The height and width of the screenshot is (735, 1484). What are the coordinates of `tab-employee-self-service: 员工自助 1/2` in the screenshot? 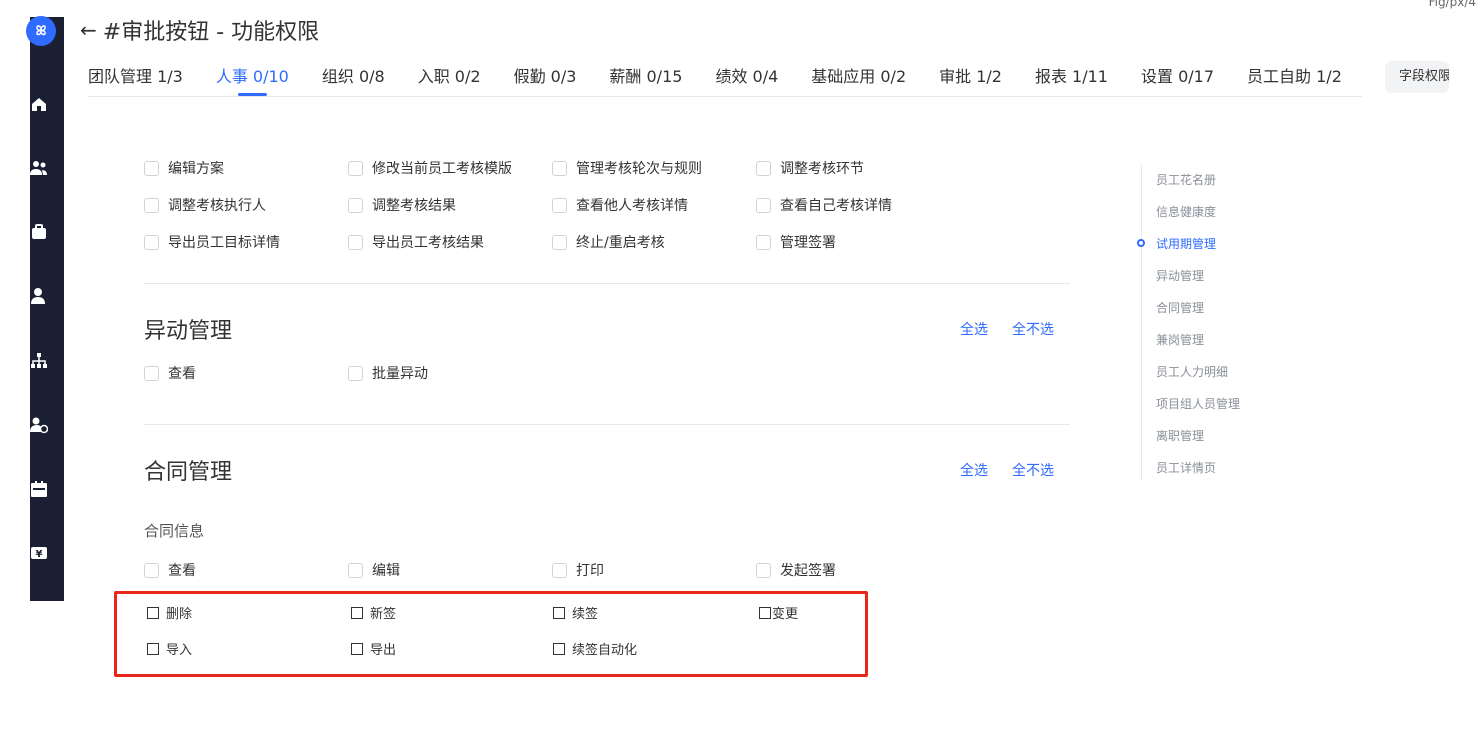 It's located at (1294, 79).